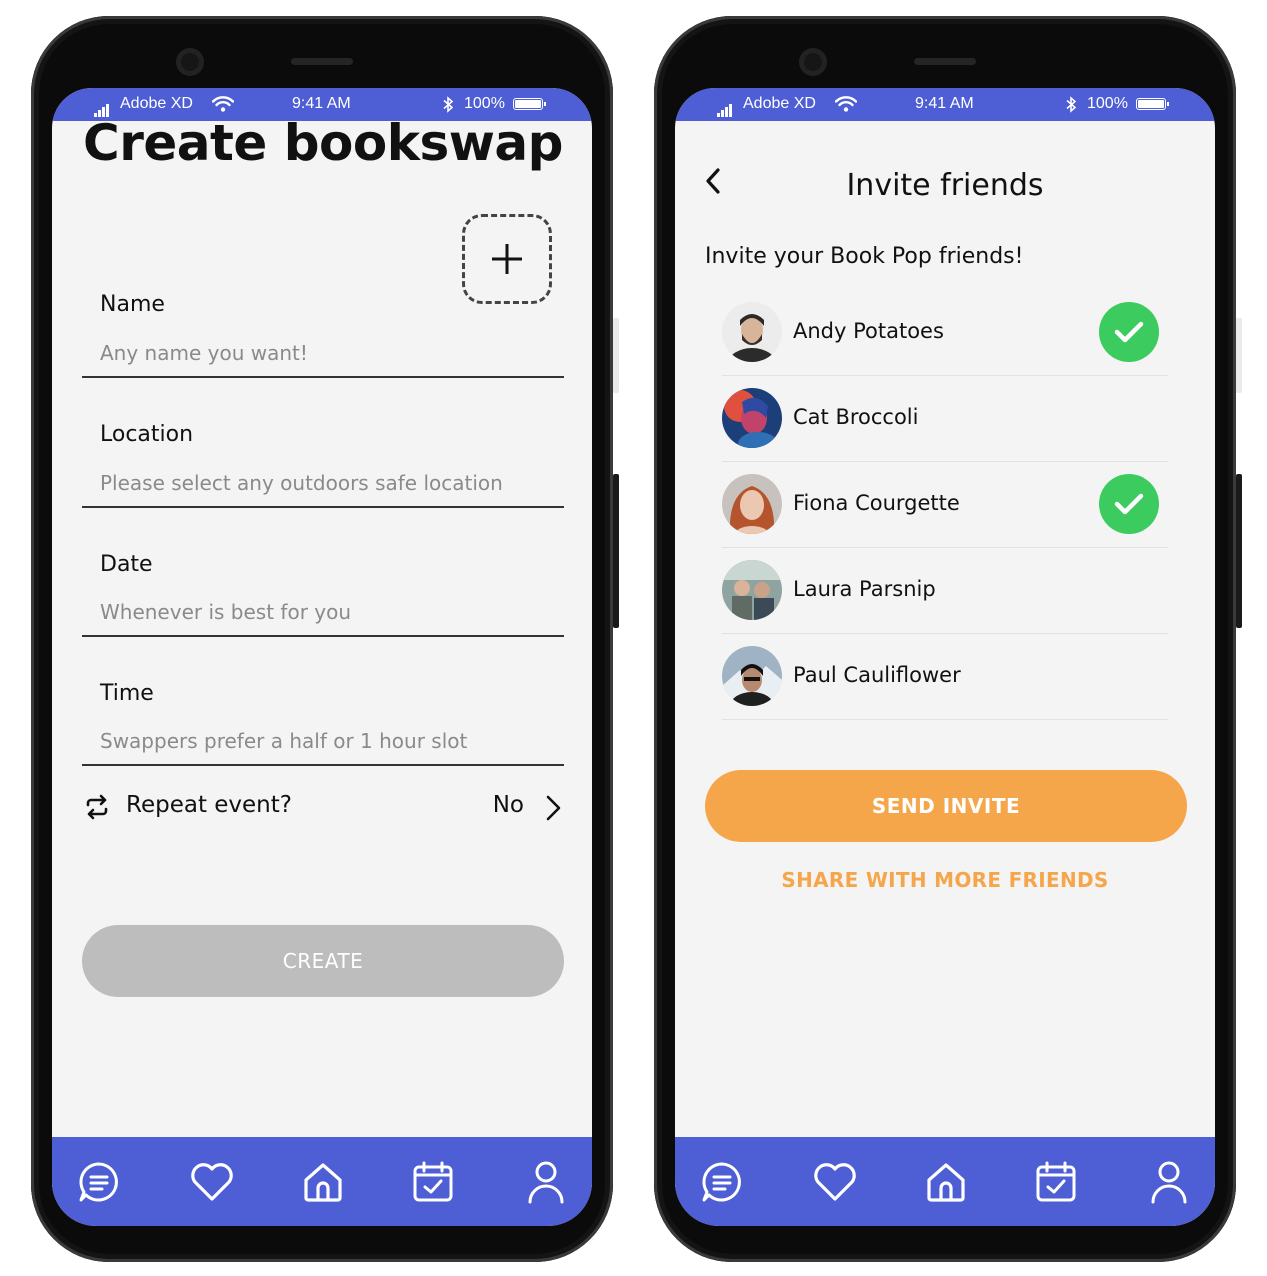  I want to click on chevron-right-icon, so click(553, 808).